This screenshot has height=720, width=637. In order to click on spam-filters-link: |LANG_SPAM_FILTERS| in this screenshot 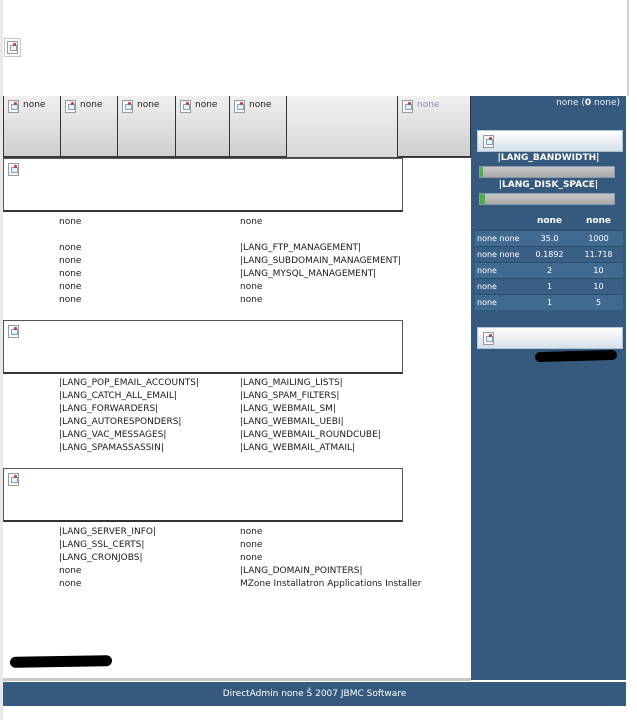, I will do `click(289, 396)`.